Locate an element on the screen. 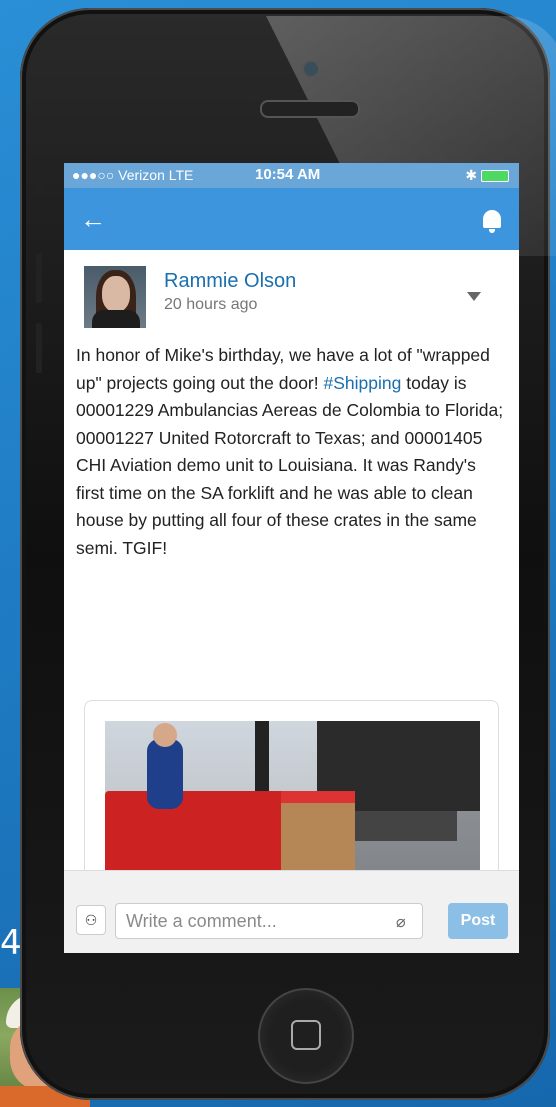 The width and height of the screenshot is (556, 1107). volume-down-button is located at coordinates (39, 348).